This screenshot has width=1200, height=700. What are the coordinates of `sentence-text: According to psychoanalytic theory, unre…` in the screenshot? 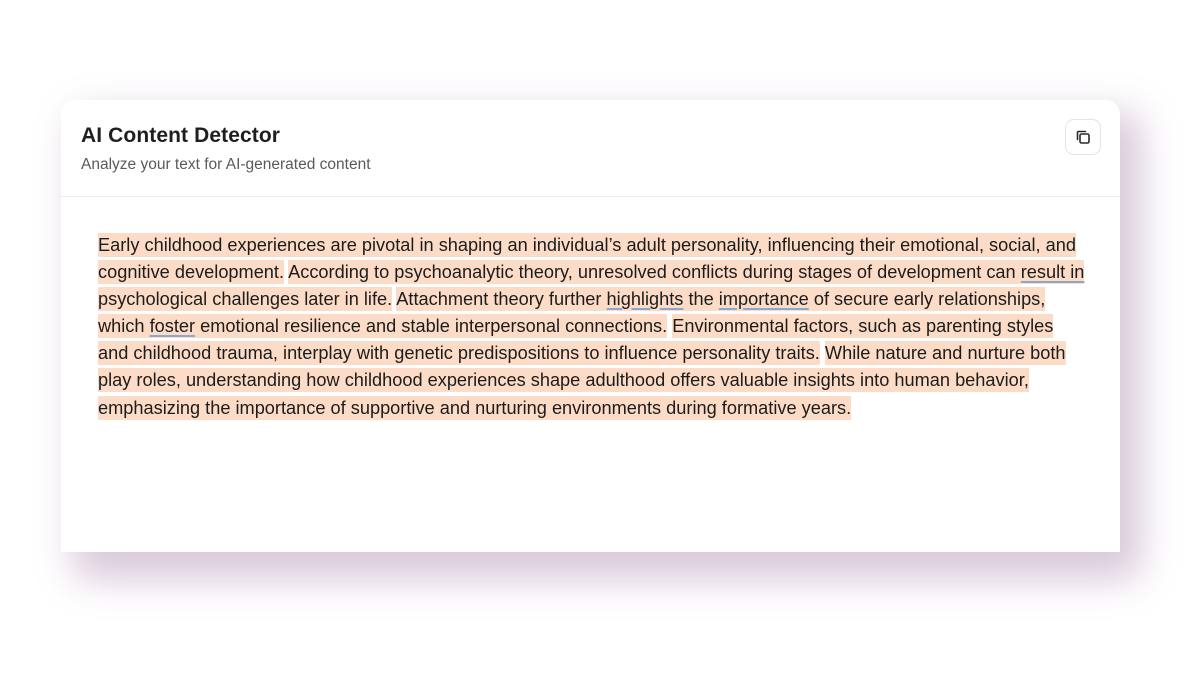 It's located at (654, 272).